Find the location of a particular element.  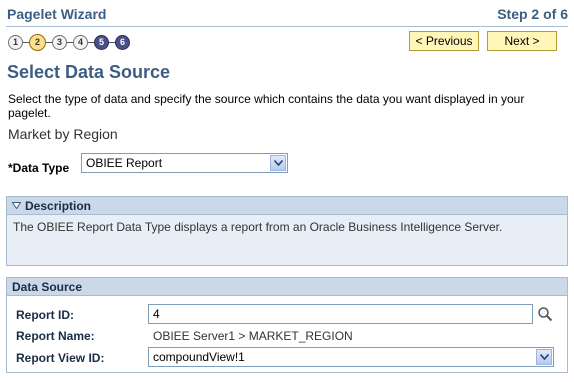

step-4: 4 is located at coordinates (80, 42).